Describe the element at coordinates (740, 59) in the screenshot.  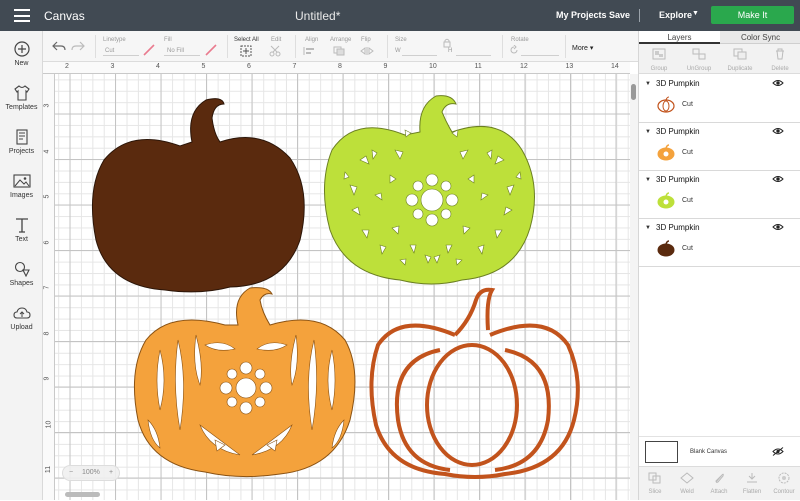
I see `duplicate-button: Duplicate` at that location.